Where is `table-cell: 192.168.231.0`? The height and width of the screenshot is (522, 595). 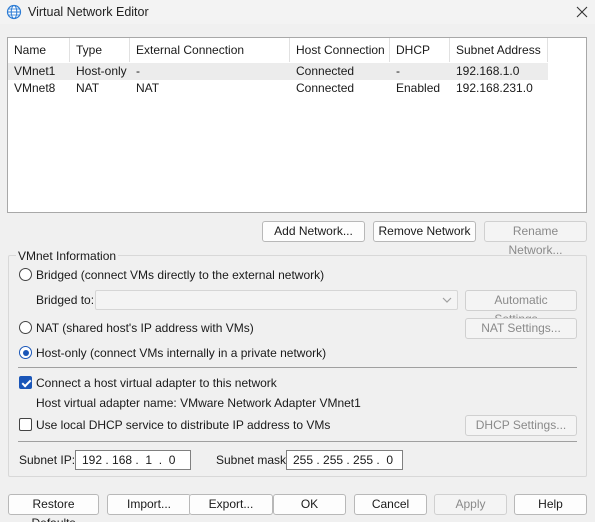
table-cell: 192.168.231.0 is located at coordinates (494, 88).